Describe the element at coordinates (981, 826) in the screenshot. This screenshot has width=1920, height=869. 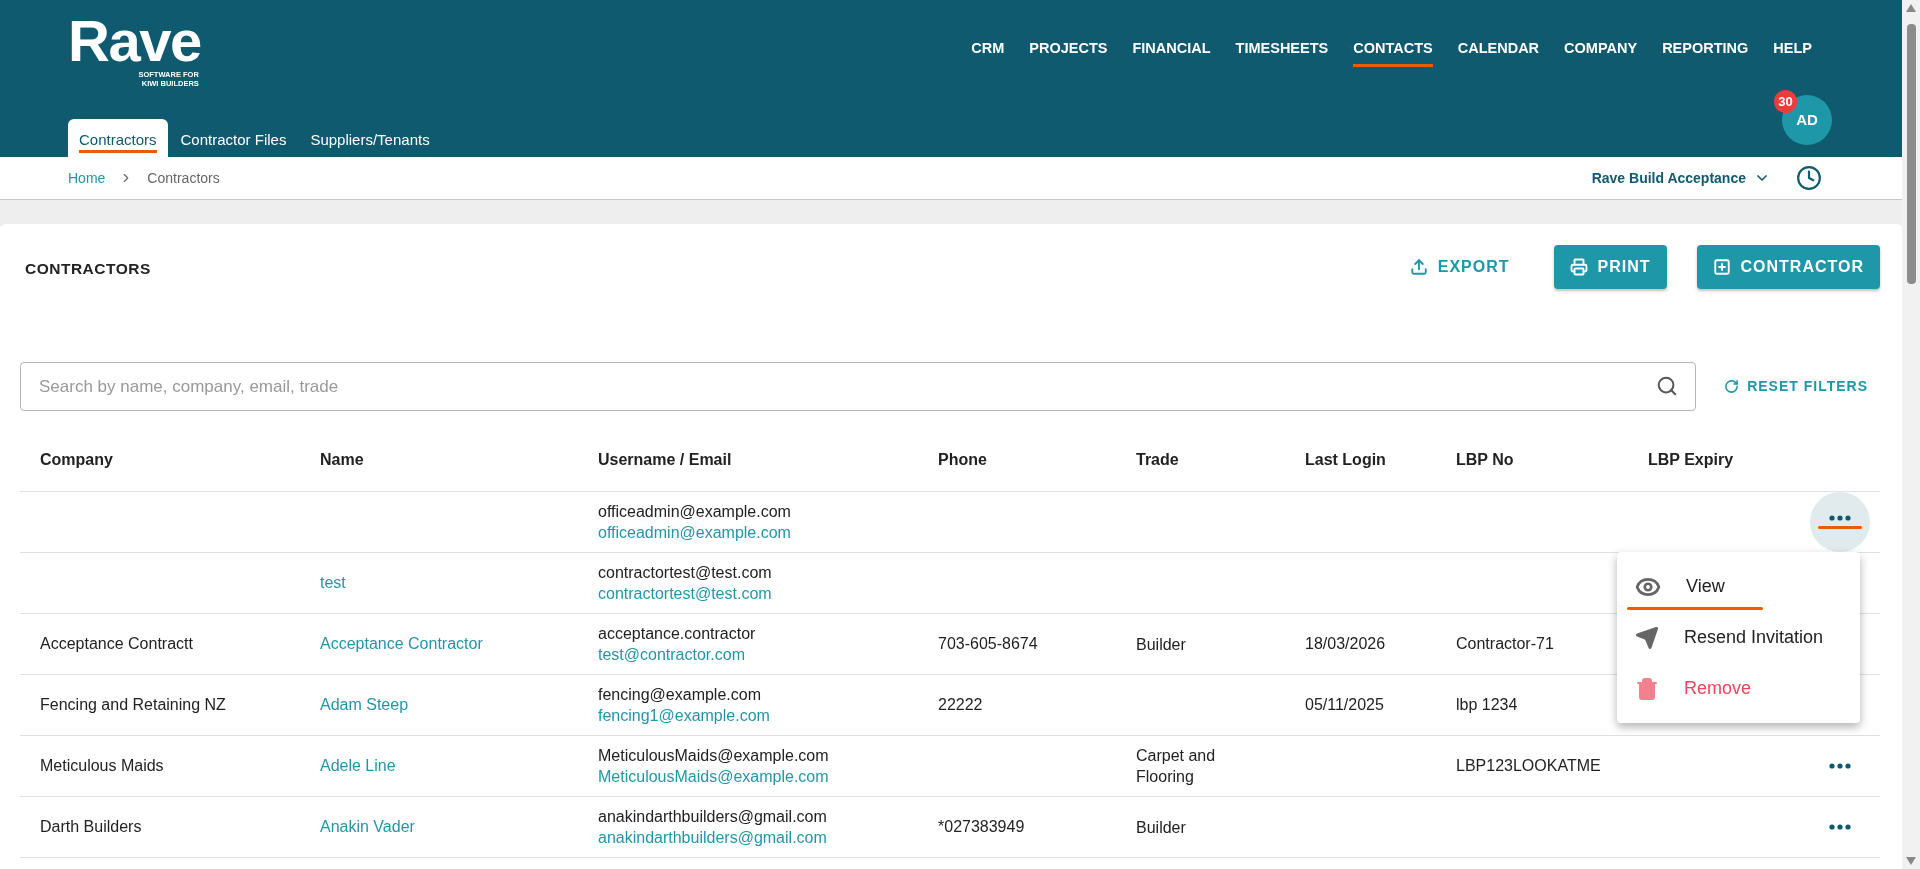
I see `phone-cell: *027383949` at that location.